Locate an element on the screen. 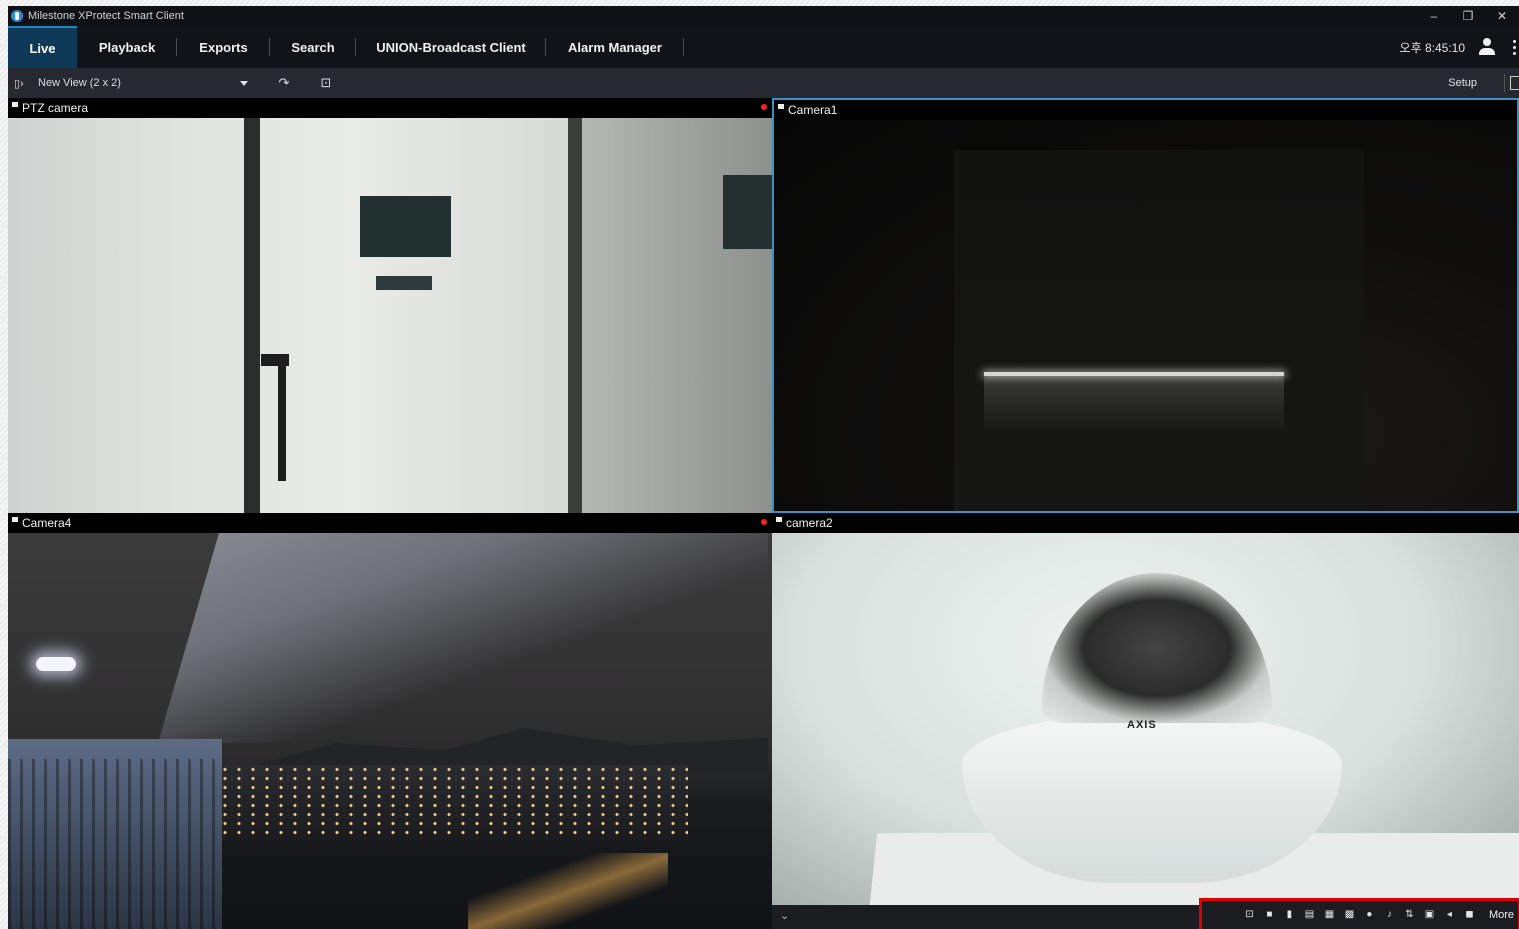 Image resolution: width=1519 pixels, height=929 pixels. minimize-button: – is located at coordinates (1434, 16).